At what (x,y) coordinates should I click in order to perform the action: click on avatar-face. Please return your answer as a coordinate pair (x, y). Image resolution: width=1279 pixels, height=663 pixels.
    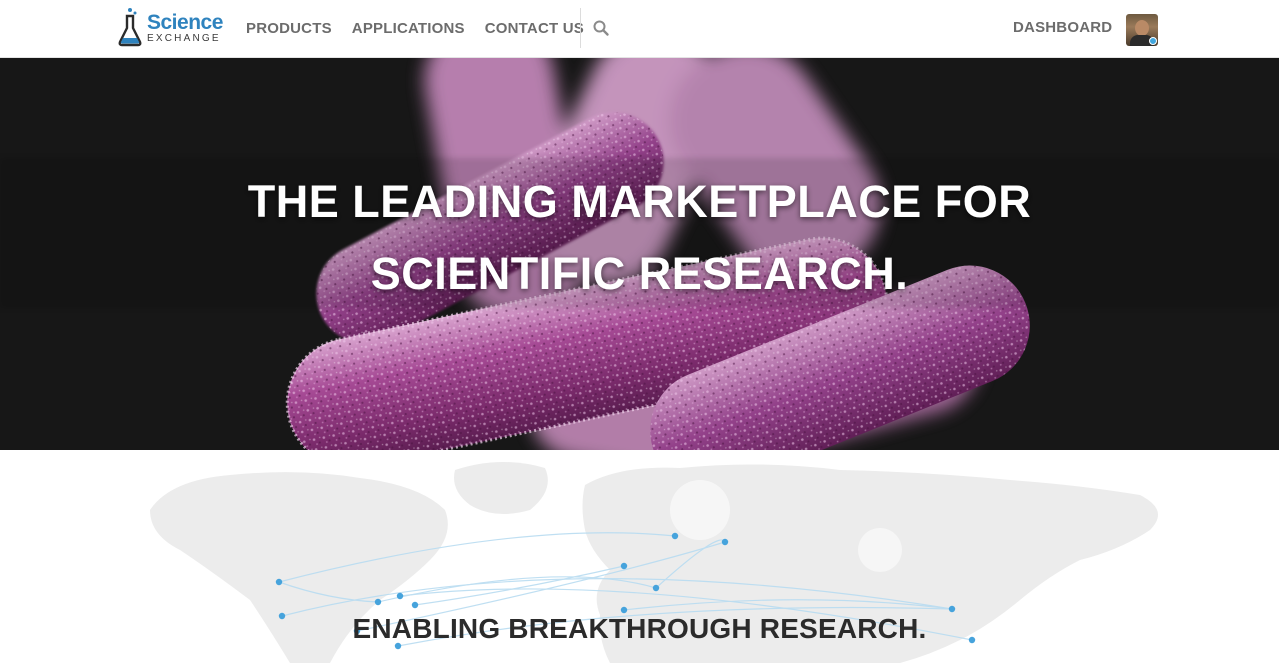
    Looking at the image, I should click on (1142, 28).